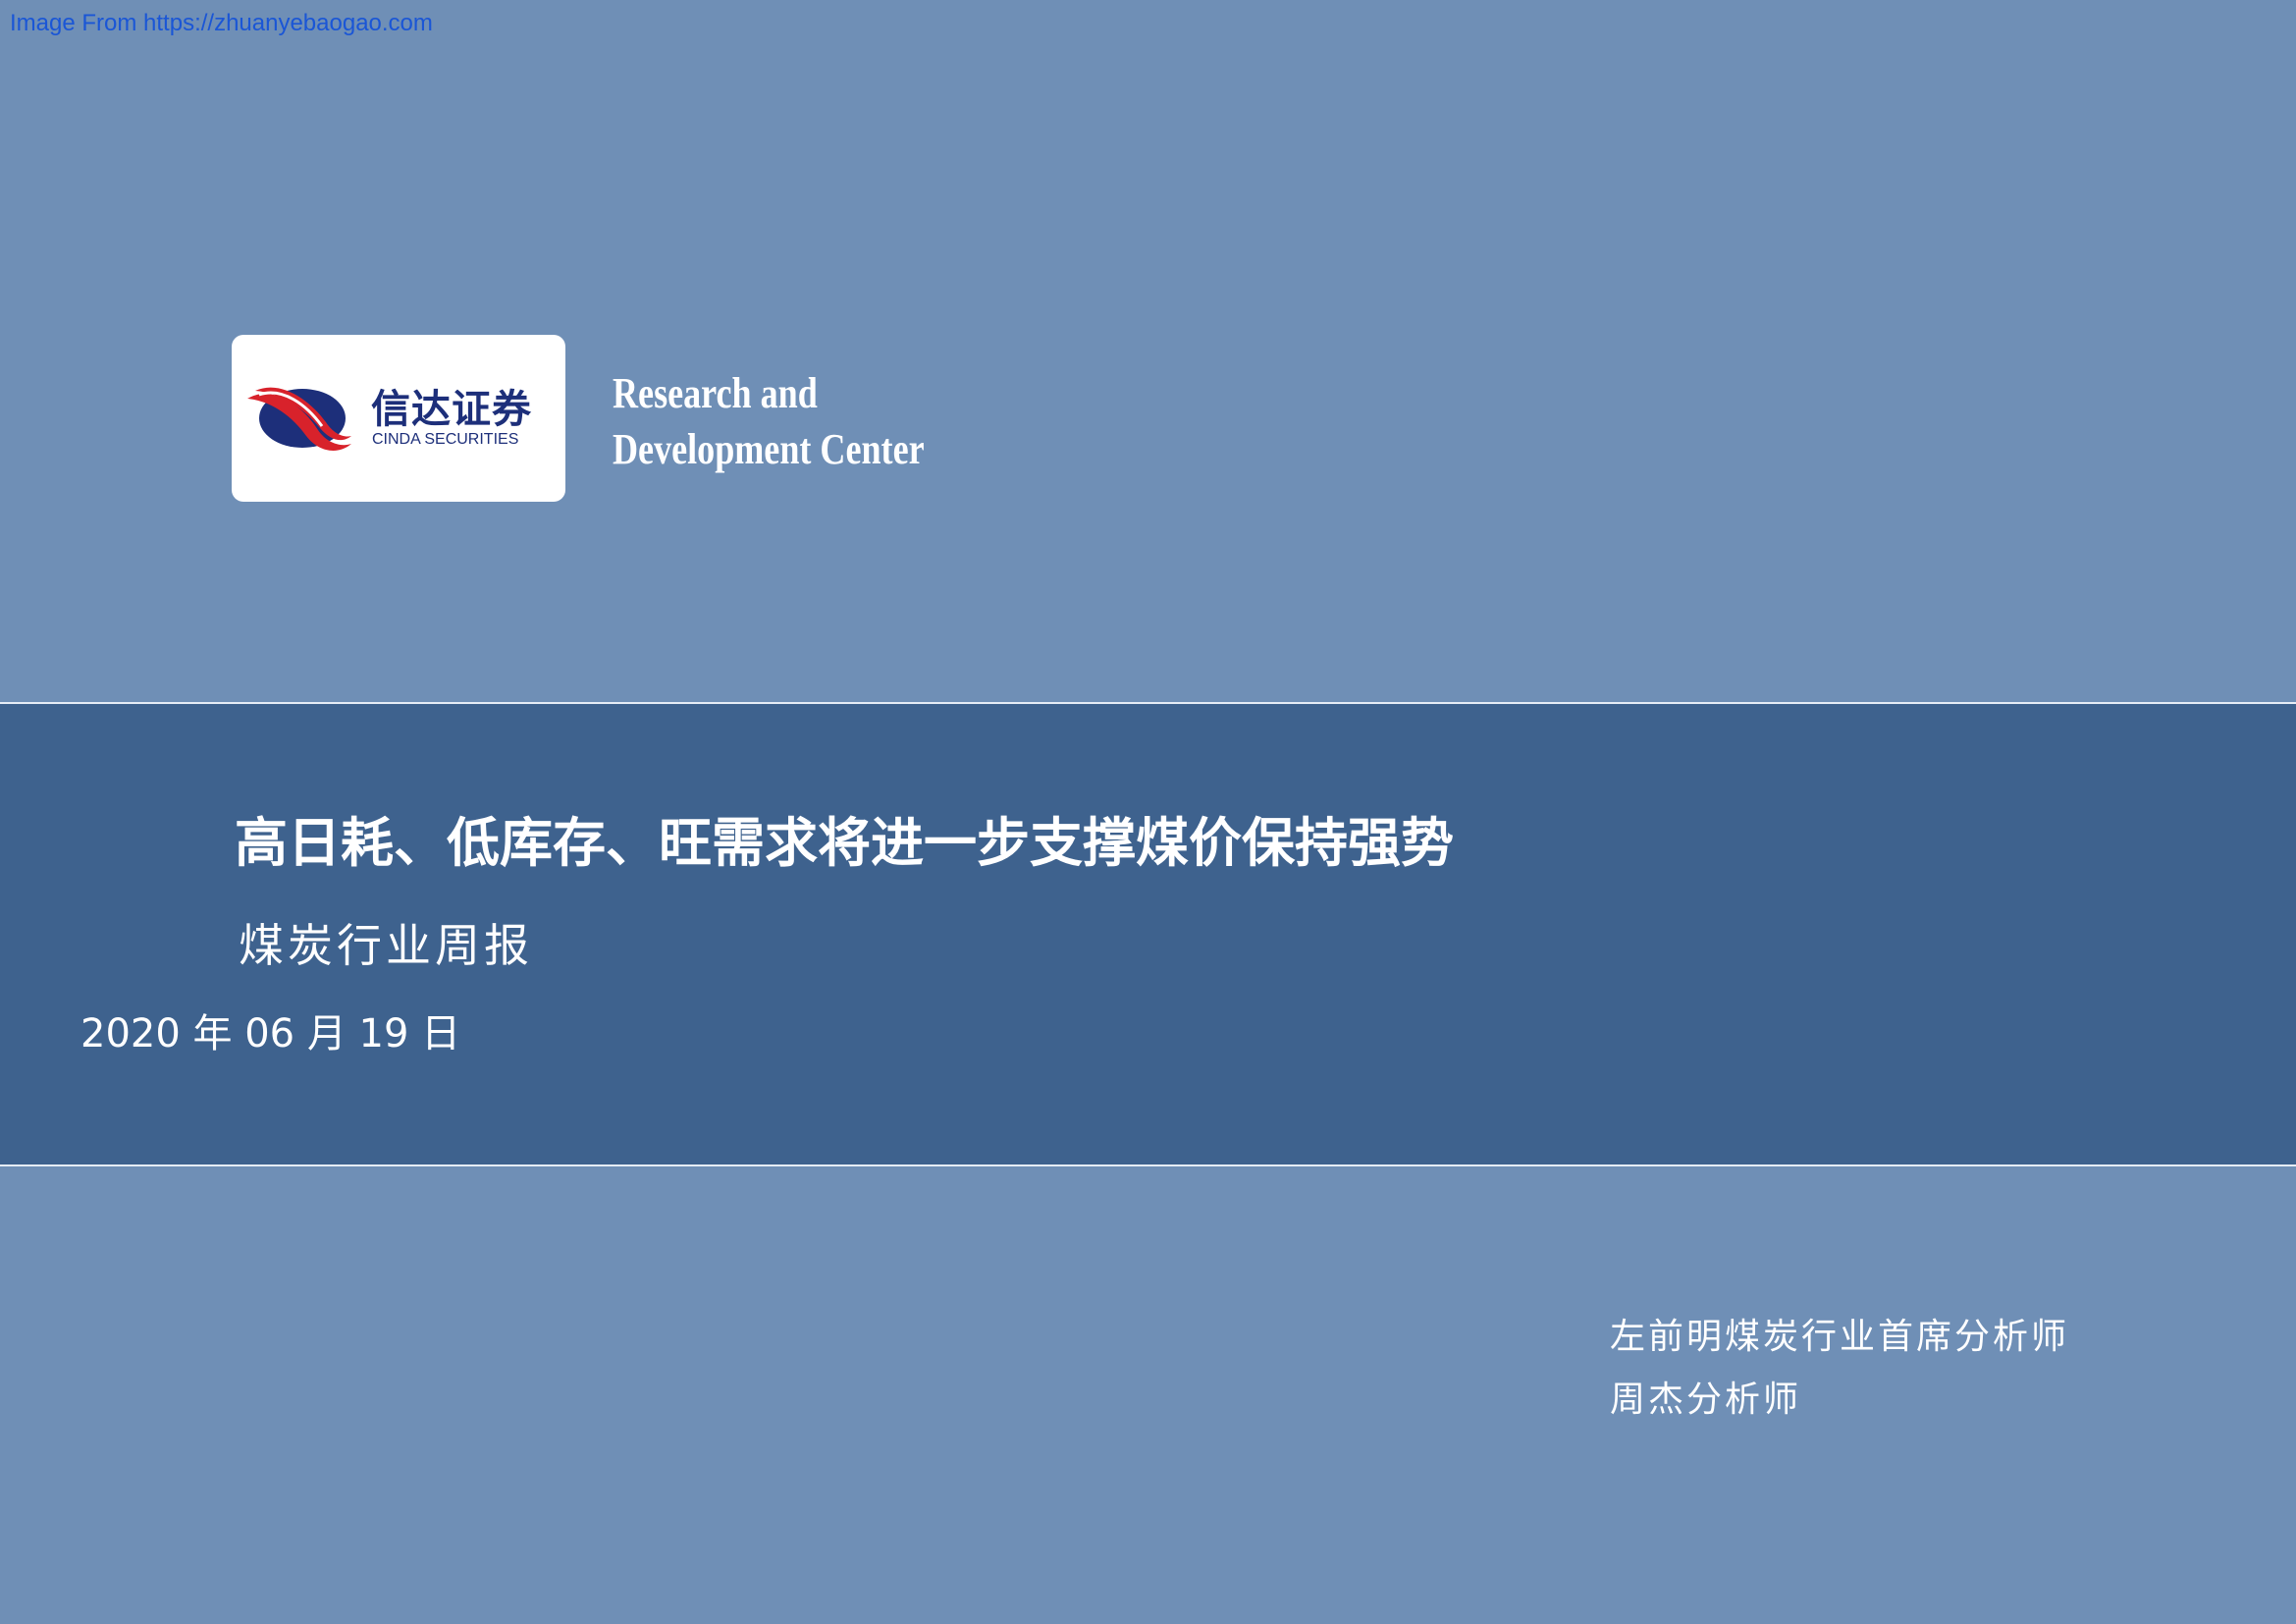  I want to click on cinda-swoosh-icon, so click(299, 419).